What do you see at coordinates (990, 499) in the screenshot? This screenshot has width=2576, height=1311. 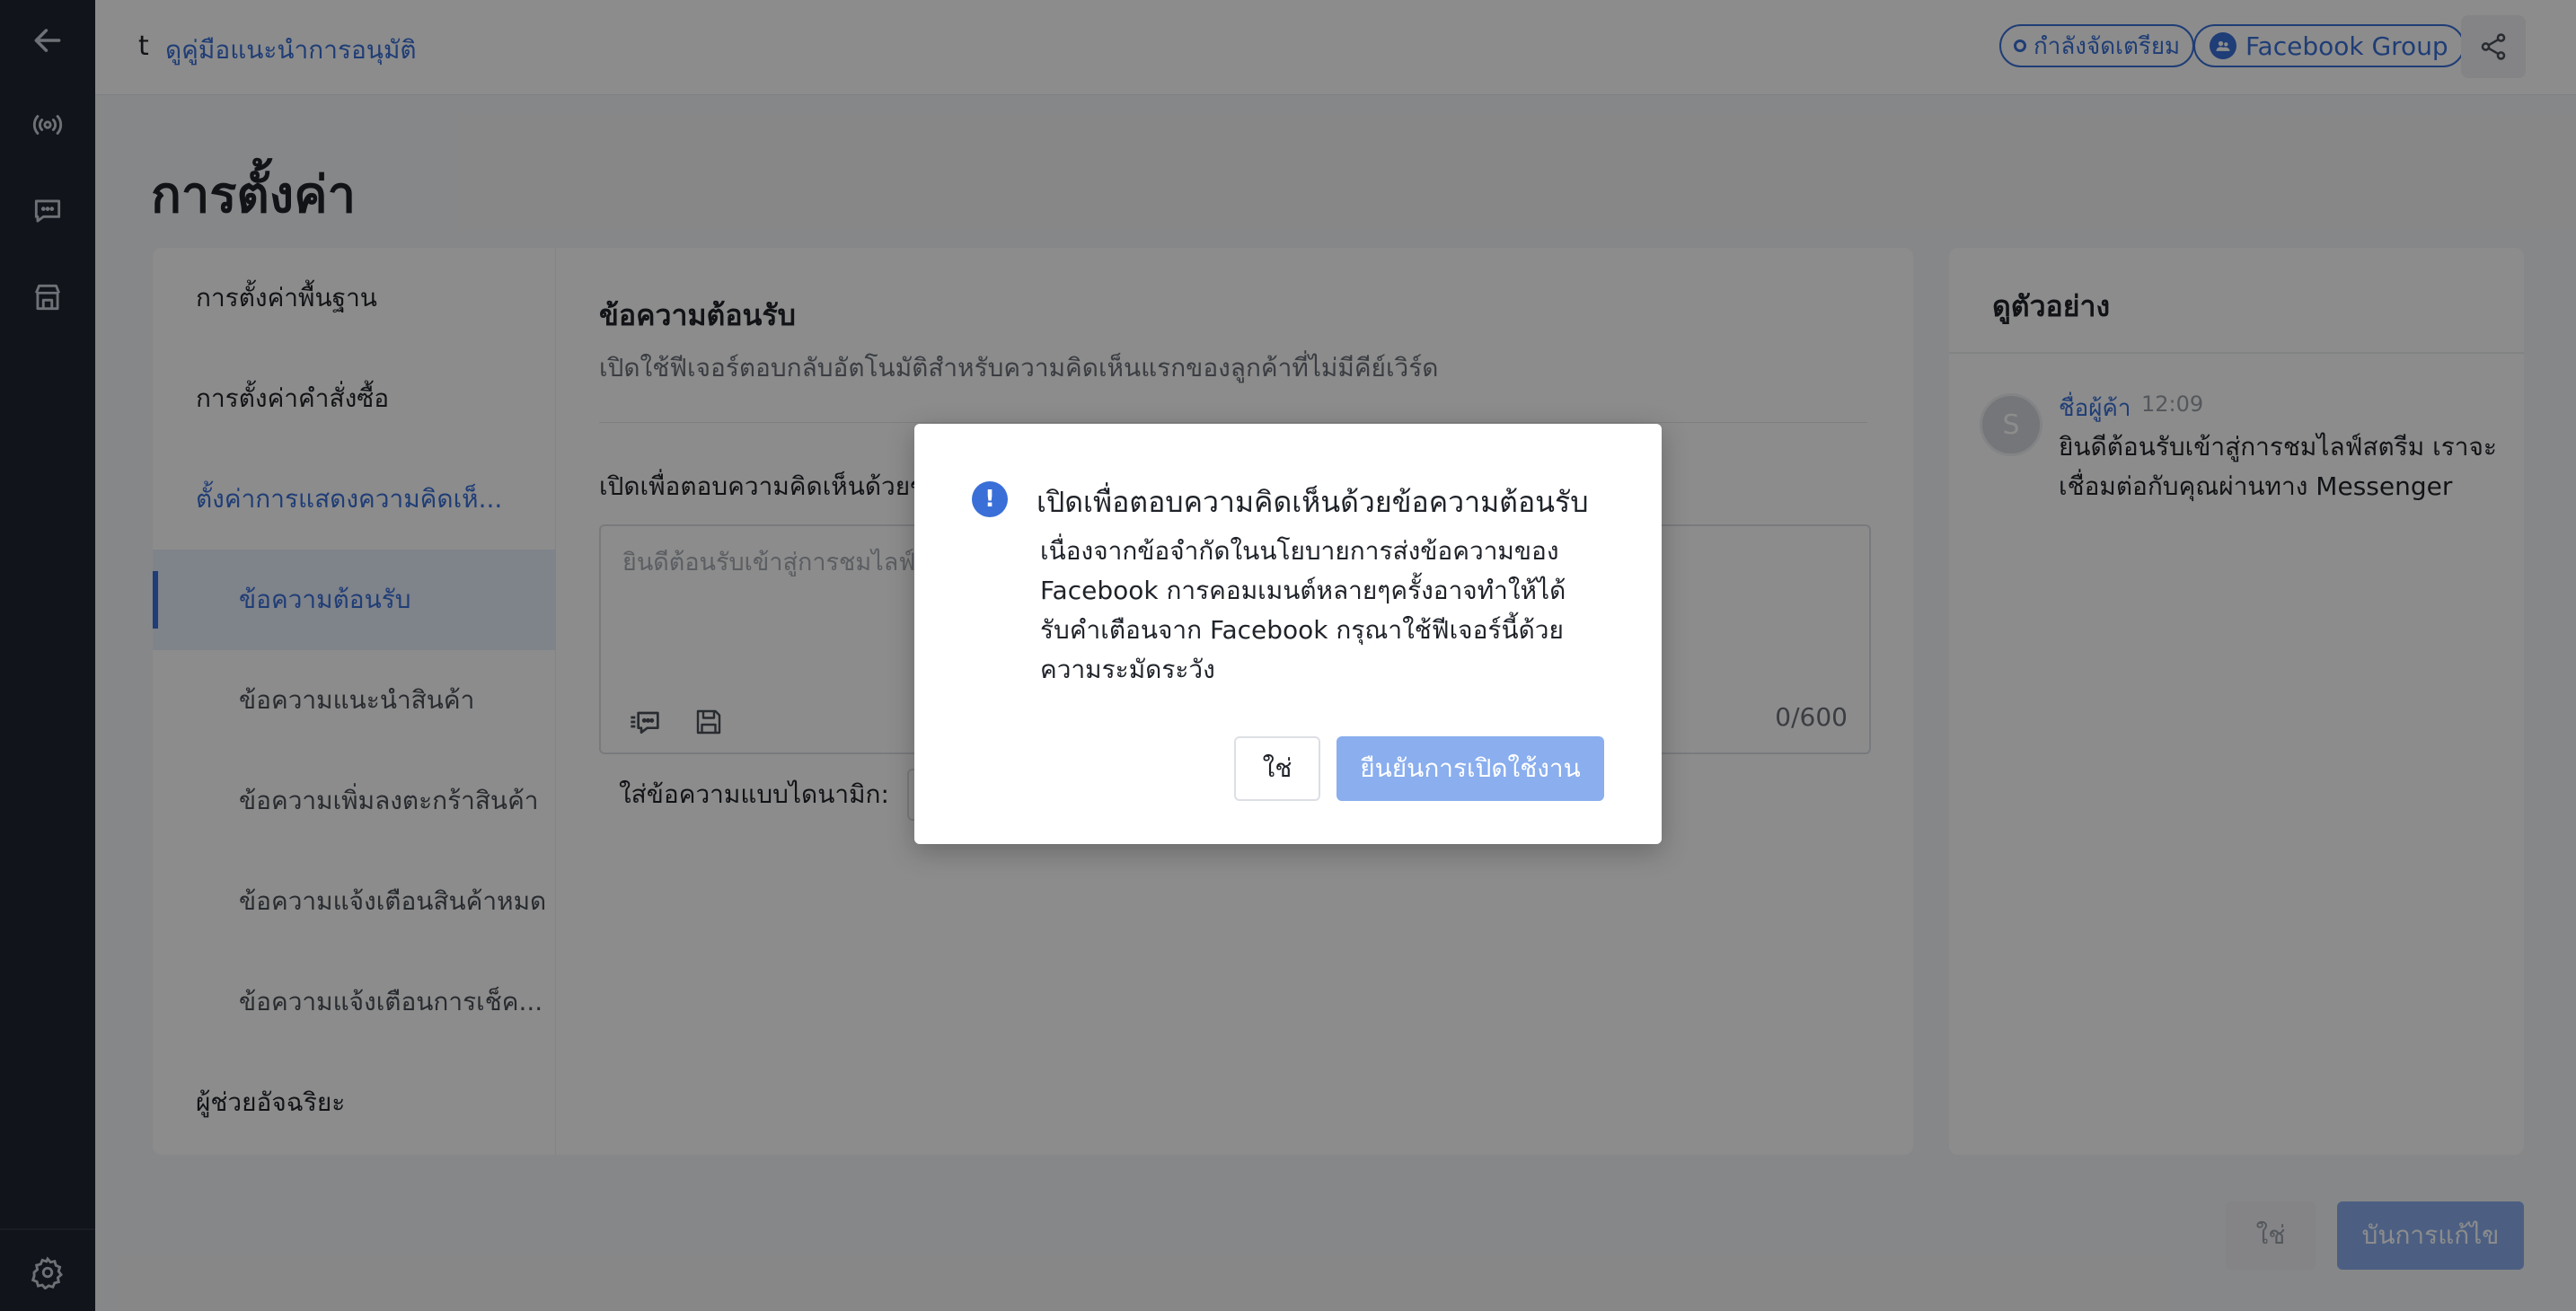 I see `alert-icon: !` at bounding box center [990, 499].